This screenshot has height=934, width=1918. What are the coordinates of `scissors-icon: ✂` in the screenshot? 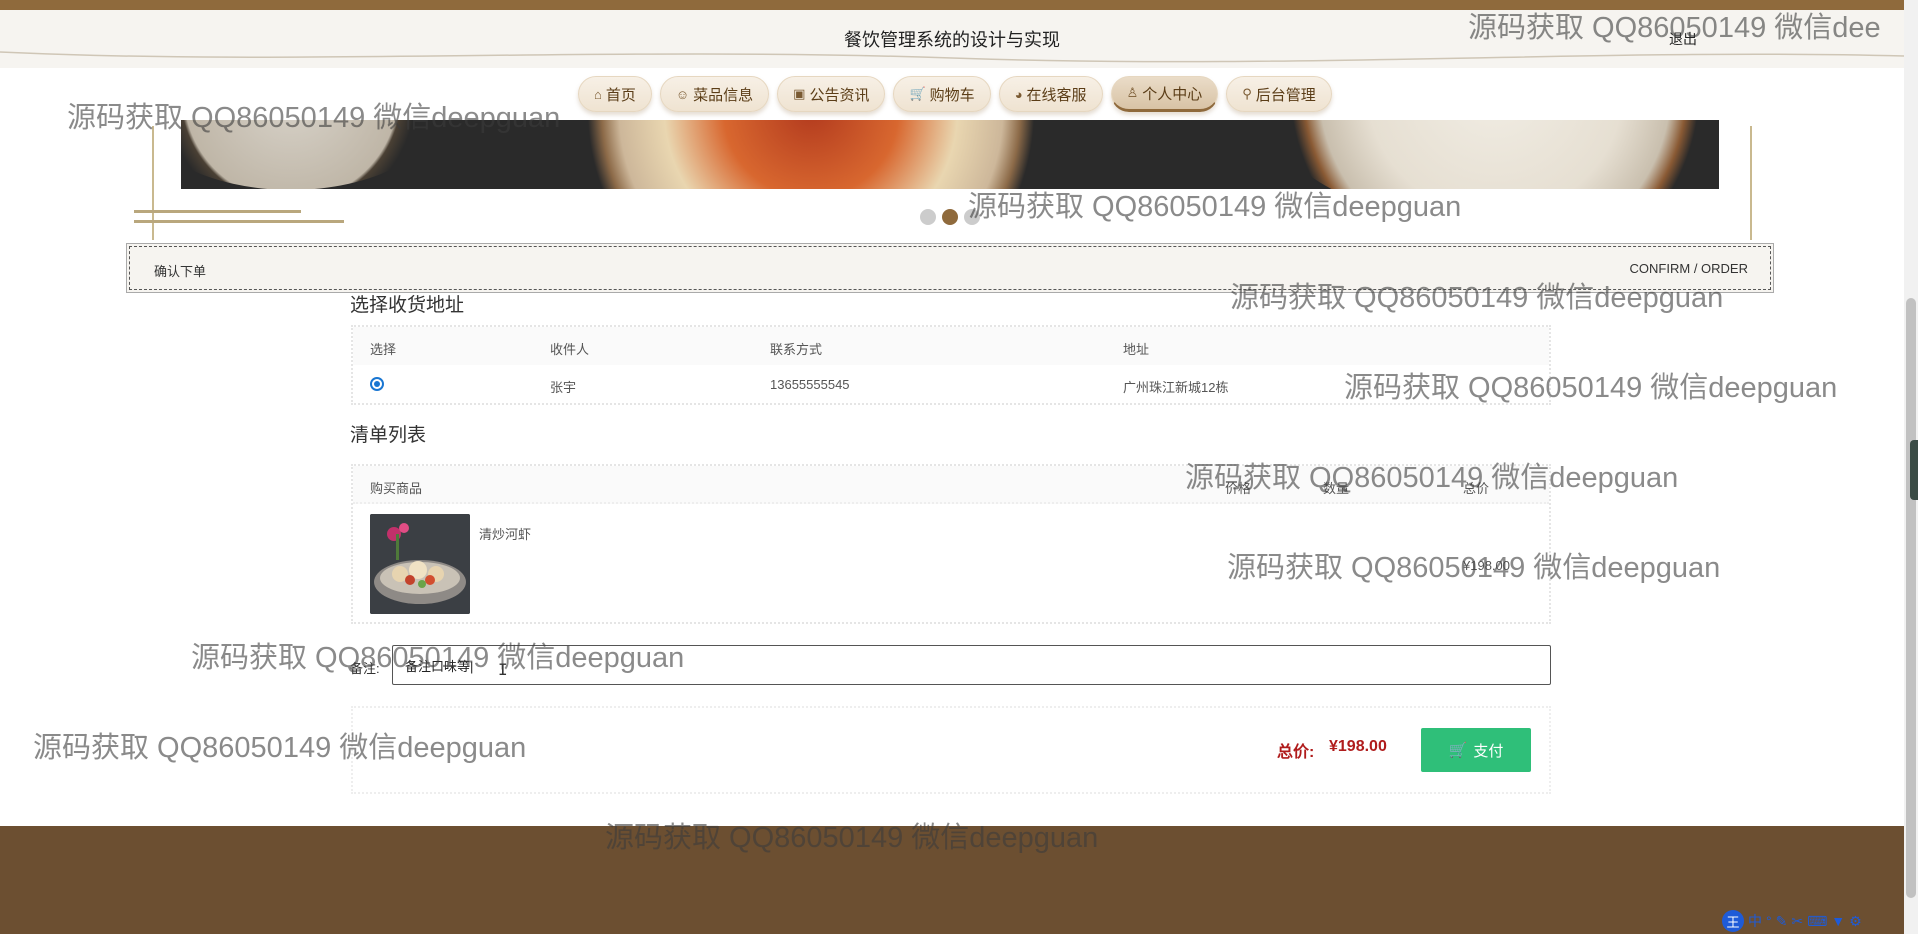 It's located at (1797, 921).